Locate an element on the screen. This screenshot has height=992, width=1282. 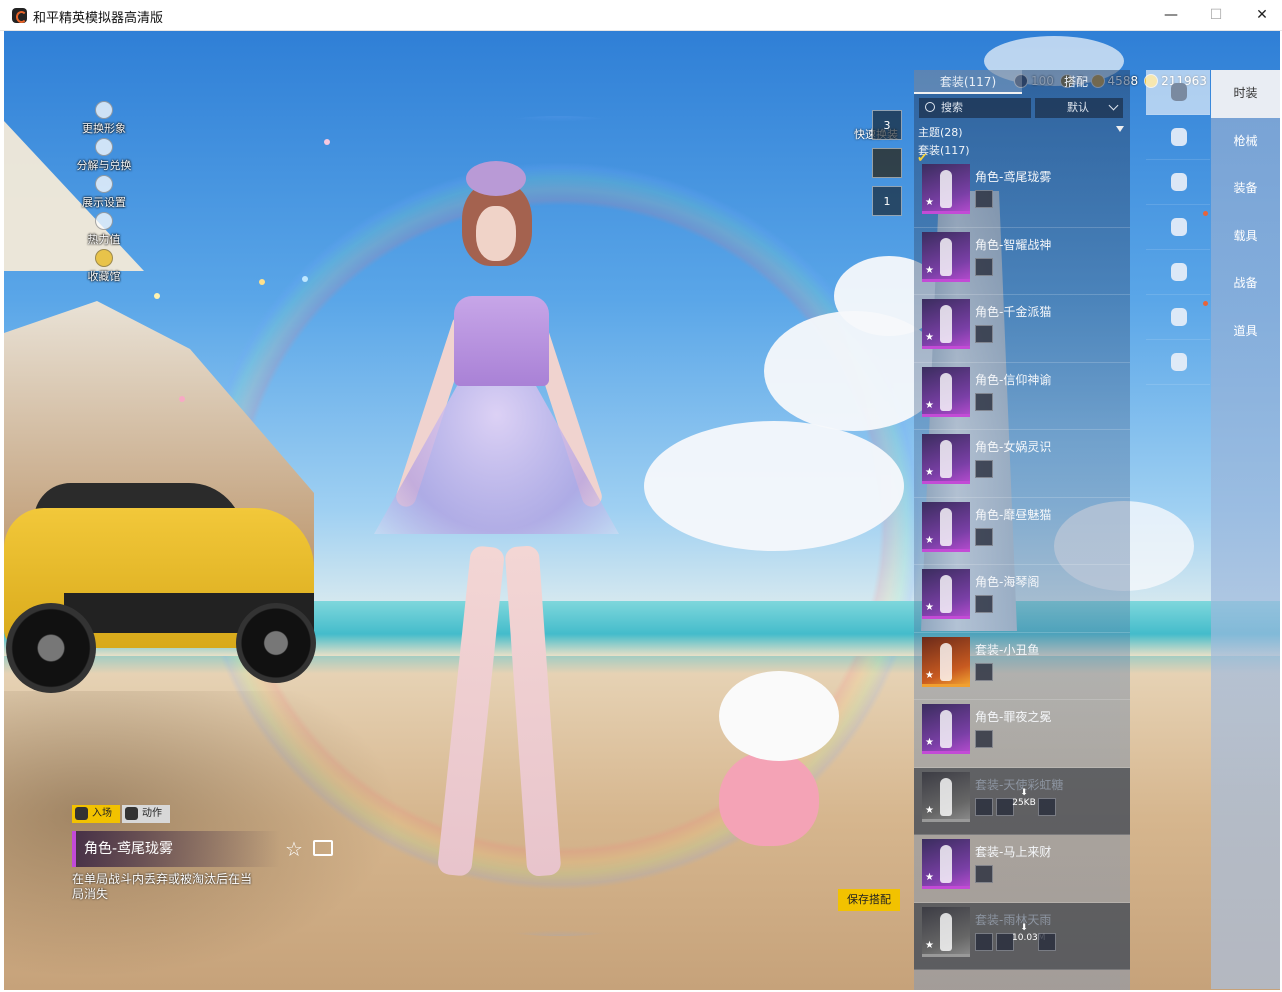
app-logo-icon is located at coordinates (19, 15).